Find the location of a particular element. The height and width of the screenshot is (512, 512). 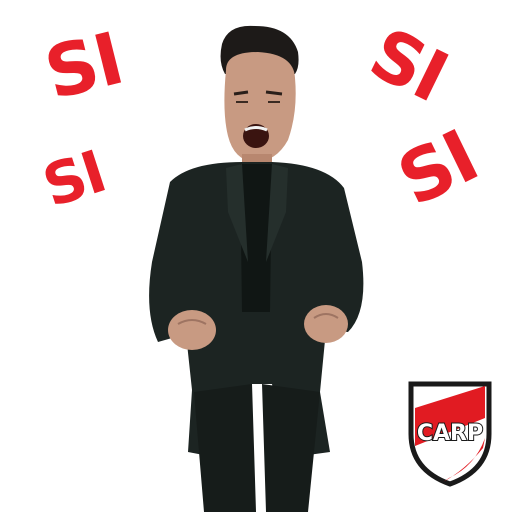

si-word-mid-right: SI is located at coordinates (437, 167).